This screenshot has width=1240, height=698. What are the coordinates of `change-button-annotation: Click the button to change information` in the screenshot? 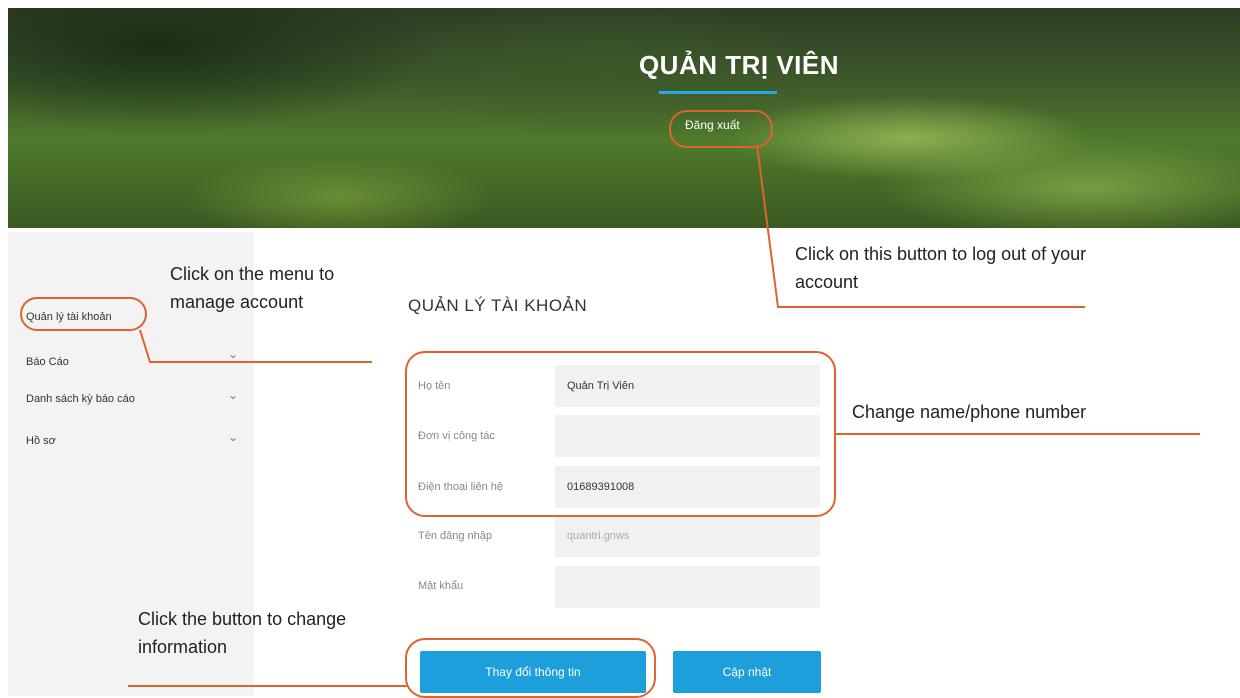 It's located at (242, 633).